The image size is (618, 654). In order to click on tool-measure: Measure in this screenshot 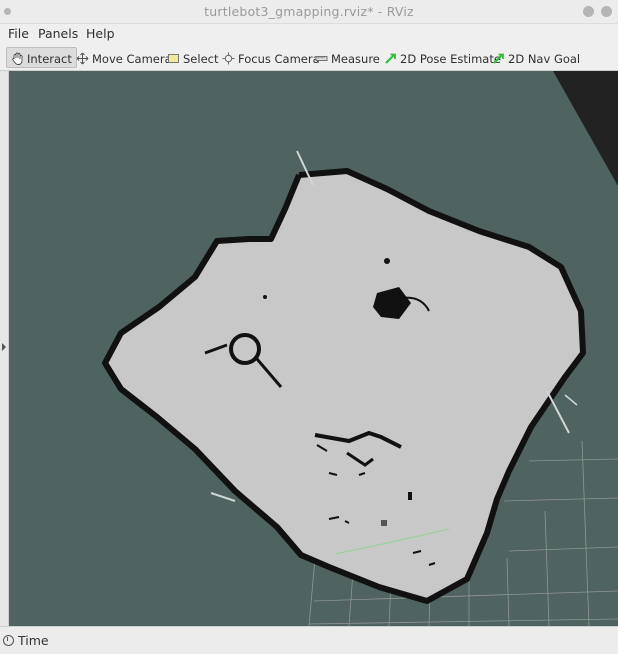, I will do `click(347, 57)`.